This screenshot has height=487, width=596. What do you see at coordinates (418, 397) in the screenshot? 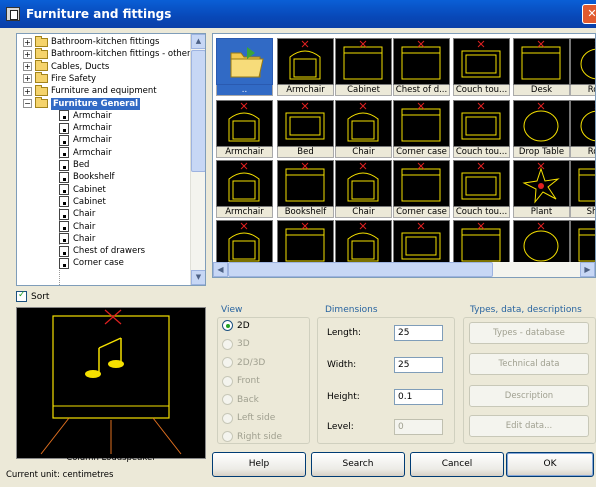
I see `height-input: 0.1` at bounding box center [418, 397].